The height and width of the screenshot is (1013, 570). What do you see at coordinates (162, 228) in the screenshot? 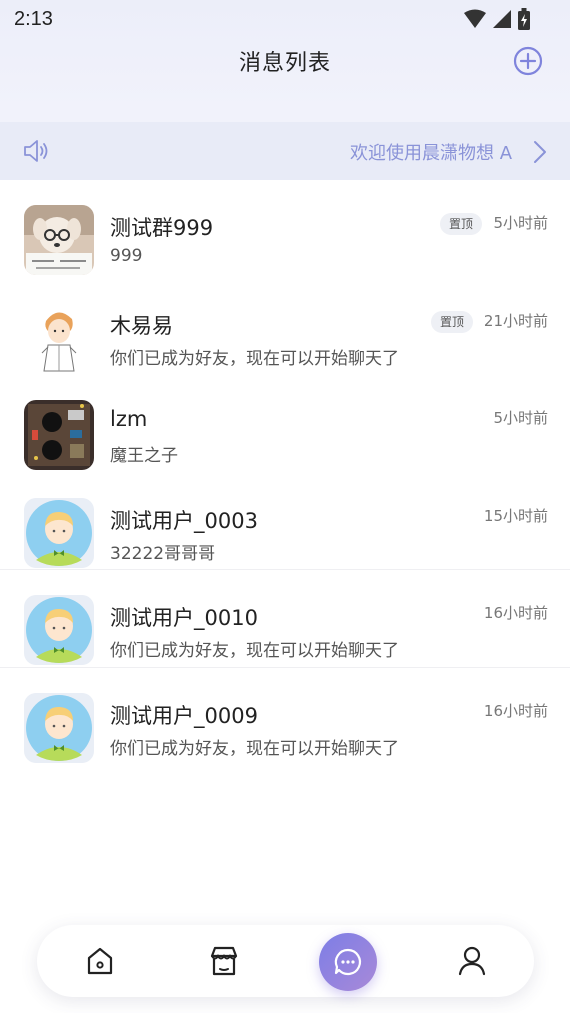
I see `conversation-name: 测试群999` at bounding box center [162, 228].